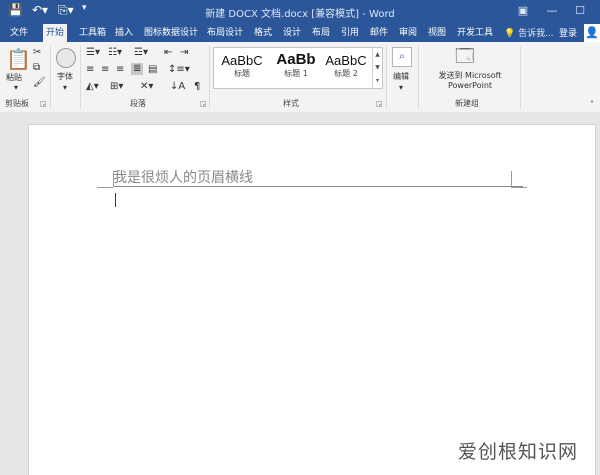  What do you see at coordinates (168, 53) in the screenshot?
I see `decrease-indent-icon: ⇤` at bounding box center [168, 53].